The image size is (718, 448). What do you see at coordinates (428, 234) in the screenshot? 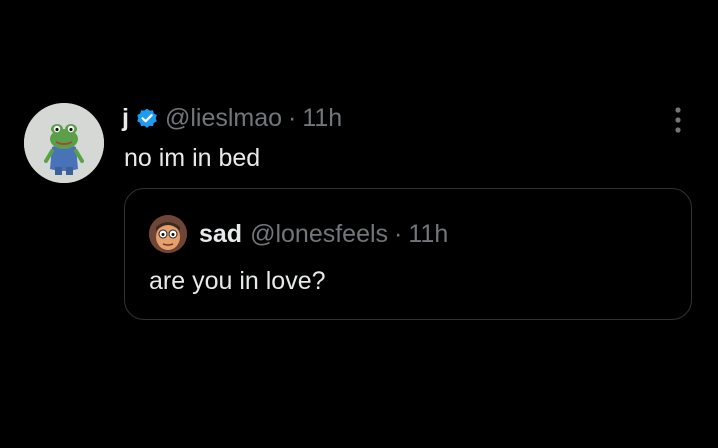
I see `quoted-tweet-timestamp: 11h` at bounding box center [428, 234].